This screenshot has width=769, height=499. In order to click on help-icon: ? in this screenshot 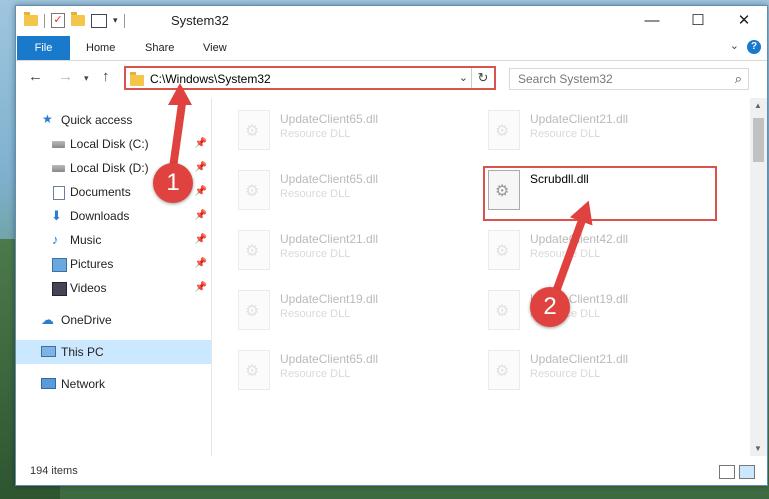, I will do `click(754, 47)`.